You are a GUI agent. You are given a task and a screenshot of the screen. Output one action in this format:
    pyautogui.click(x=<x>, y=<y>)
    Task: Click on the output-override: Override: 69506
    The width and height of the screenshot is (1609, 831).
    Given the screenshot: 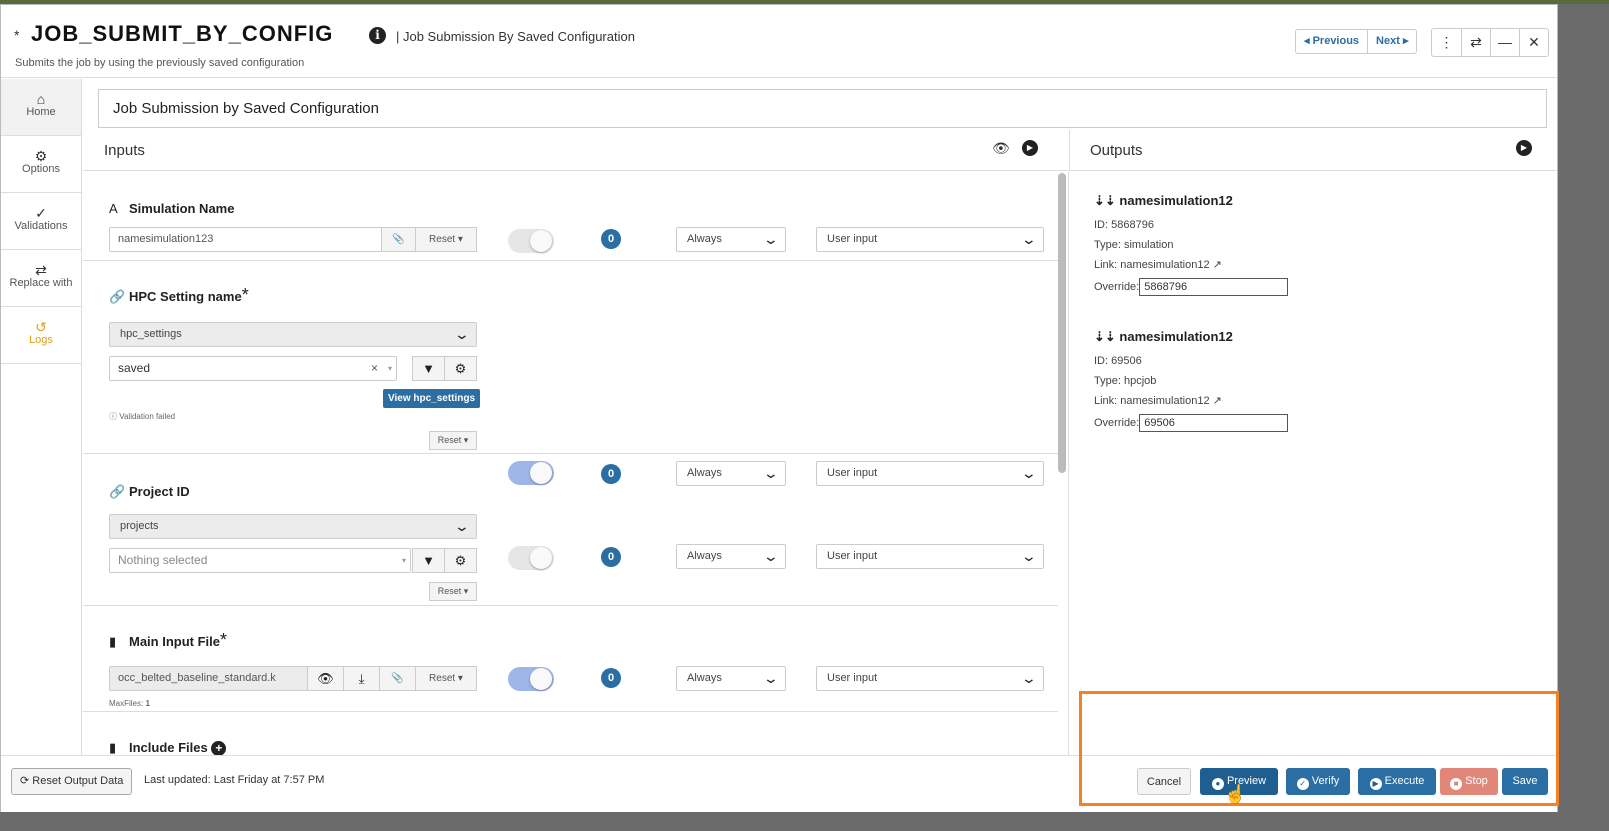 What is the action you would take?
    pyautogui.click(x=1191, y=423)
    